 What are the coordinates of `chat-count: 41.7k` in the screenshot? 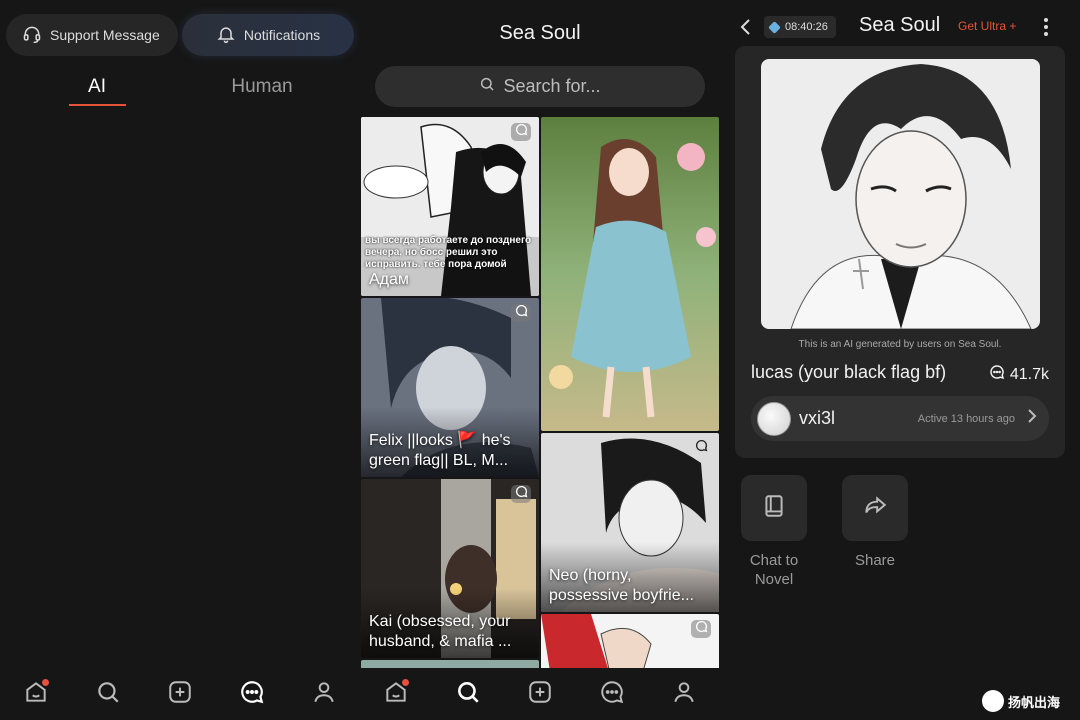 It's located at (1019, 374).